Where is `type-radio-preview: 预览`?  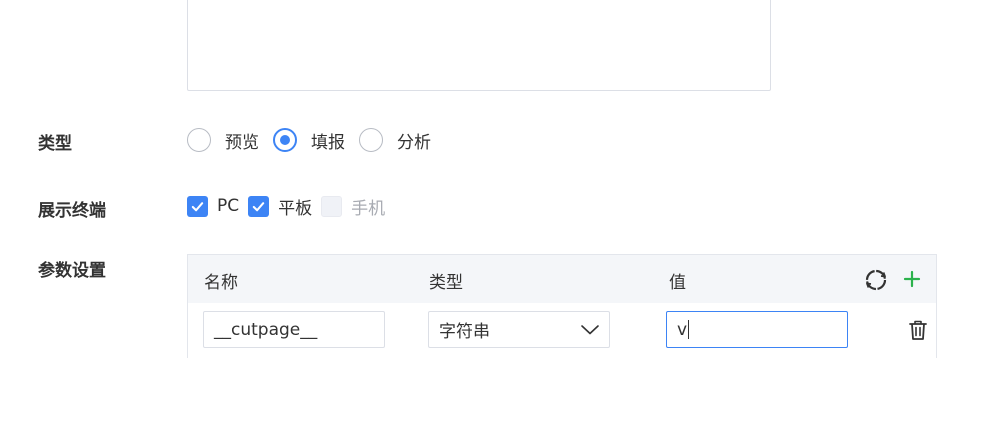 type-radio-preview: 预览 is located at coordinates (230, 140).